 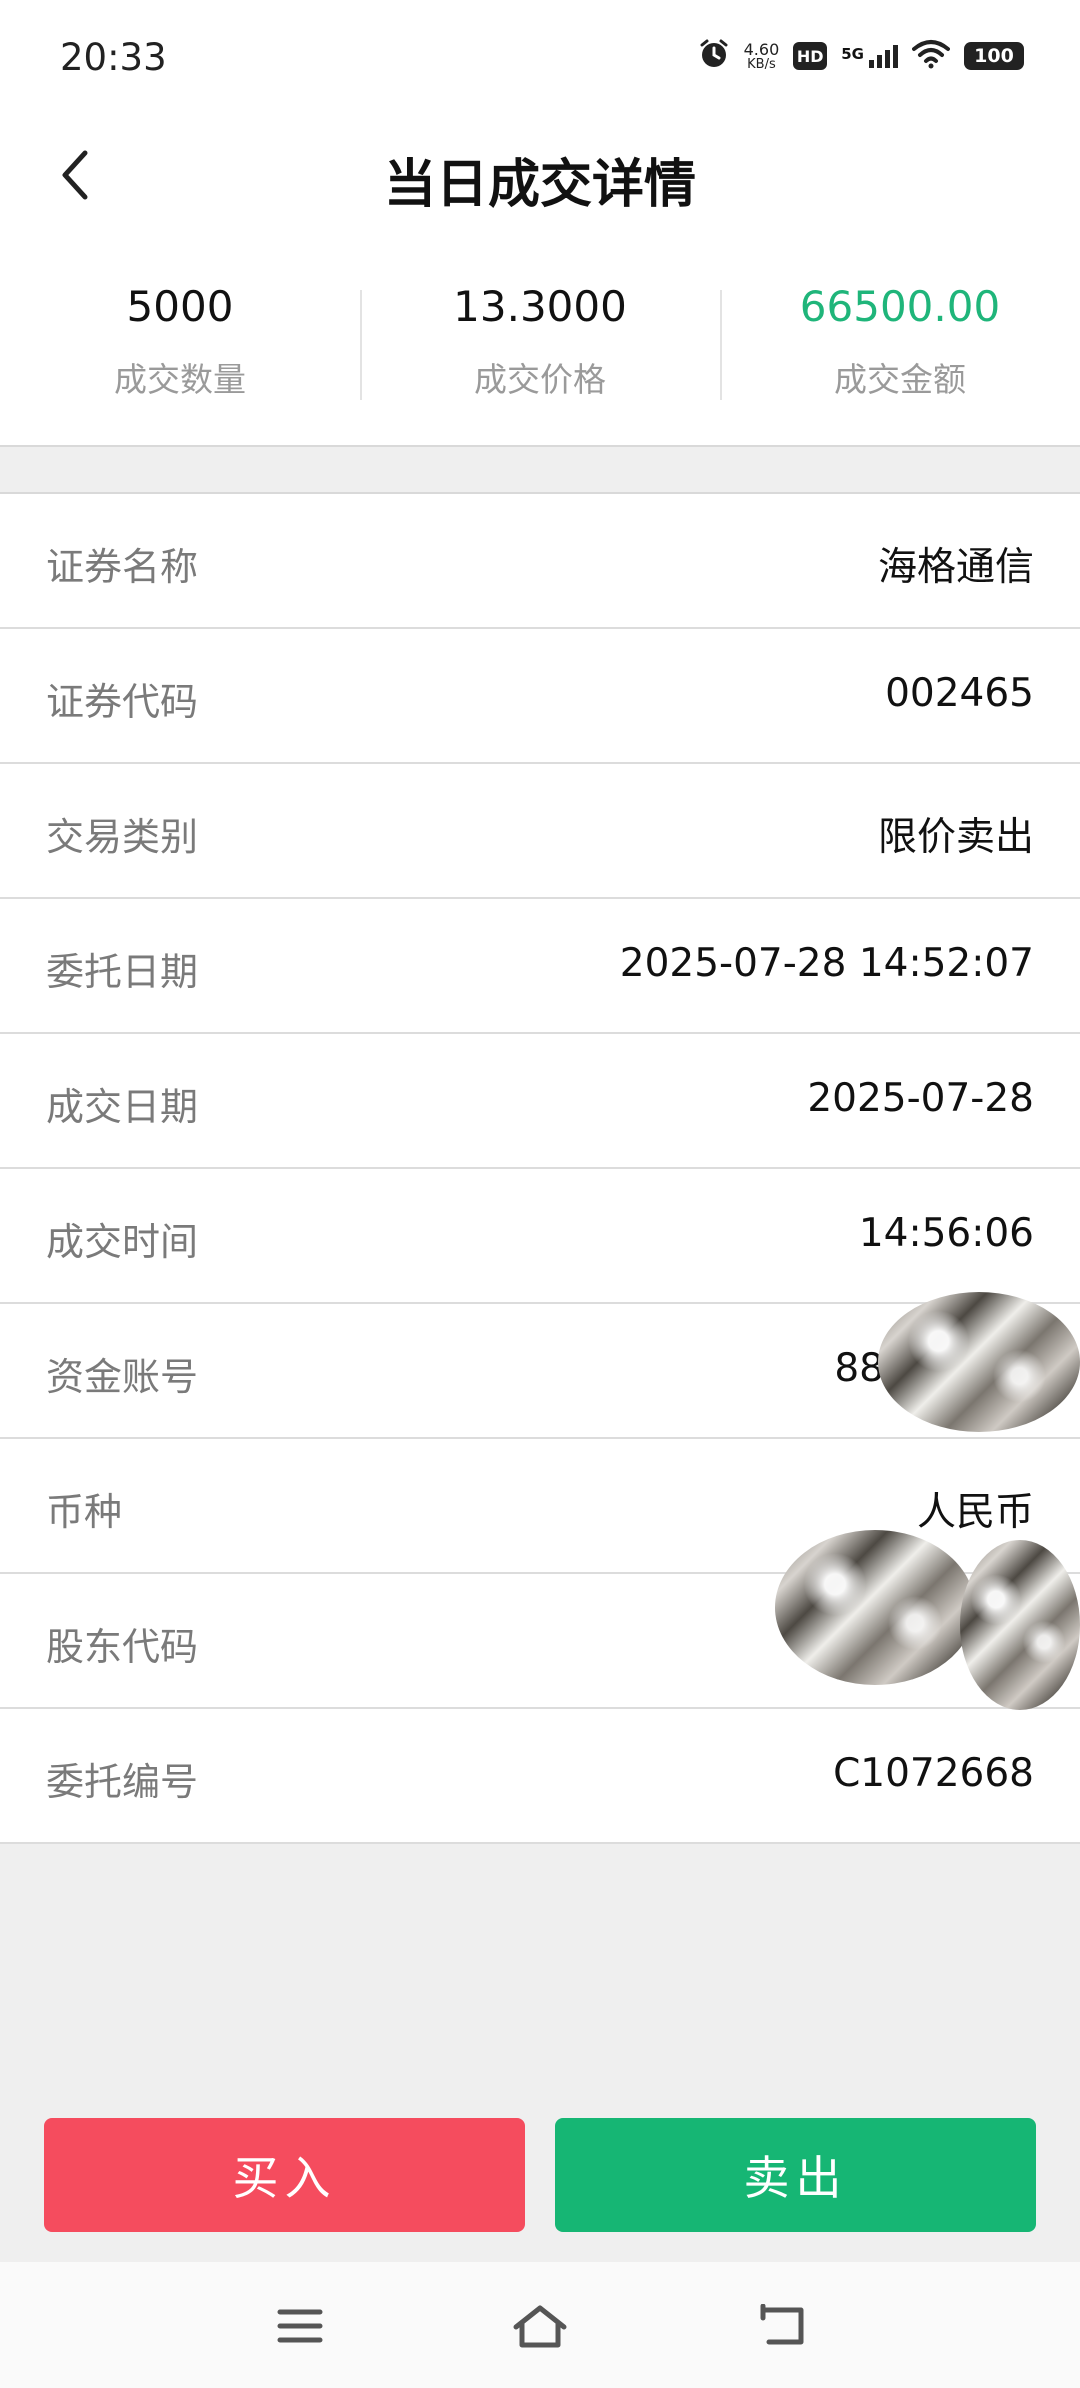 I want to click on detail-label: 币种, so click(x=84, y=1512).